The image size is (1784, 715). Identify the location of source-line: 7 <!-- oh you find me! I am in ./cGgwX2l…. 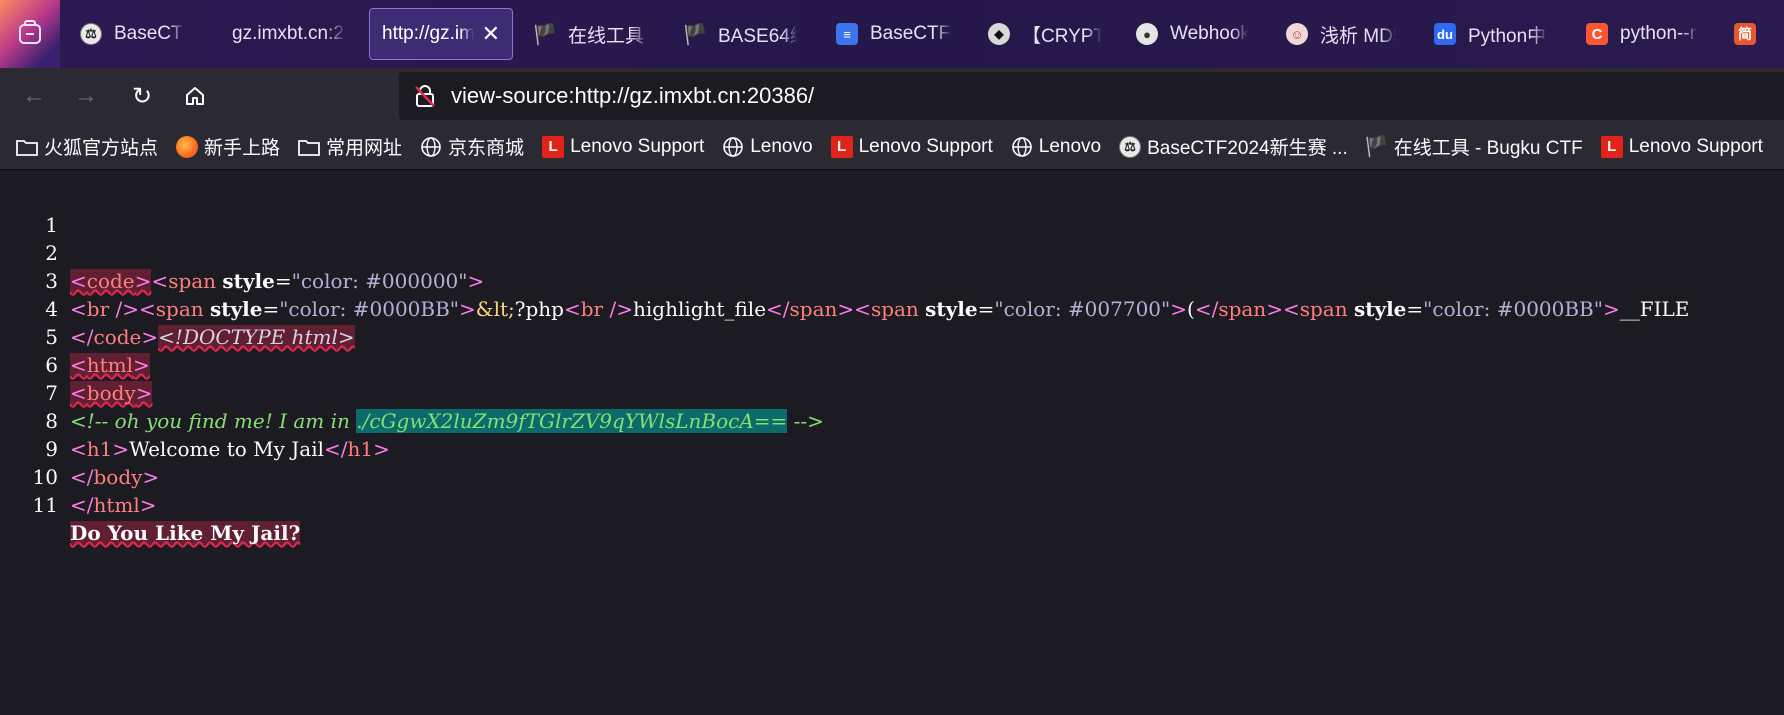
(892, 392).